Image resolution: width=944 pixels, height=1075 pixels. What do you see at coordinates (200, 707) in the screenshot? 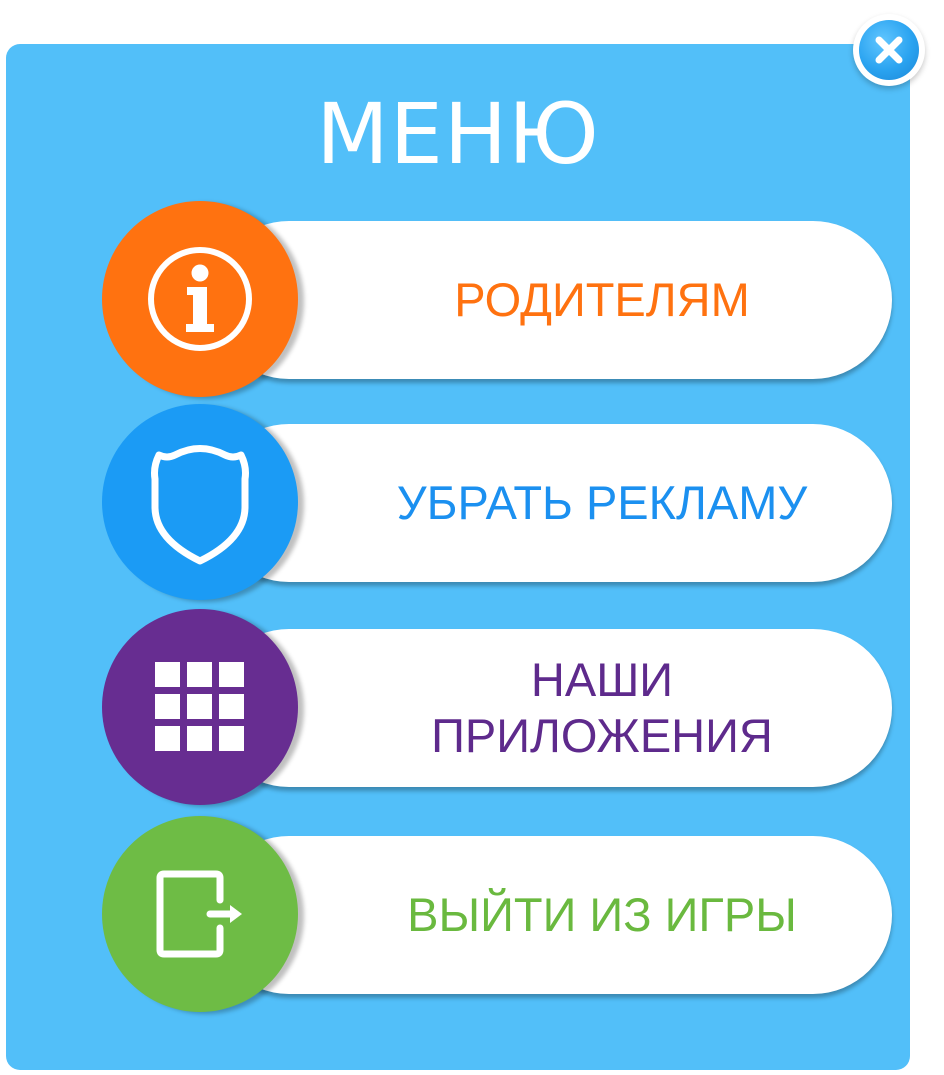
I see `grid-icon` at bounding box center [200, 707].